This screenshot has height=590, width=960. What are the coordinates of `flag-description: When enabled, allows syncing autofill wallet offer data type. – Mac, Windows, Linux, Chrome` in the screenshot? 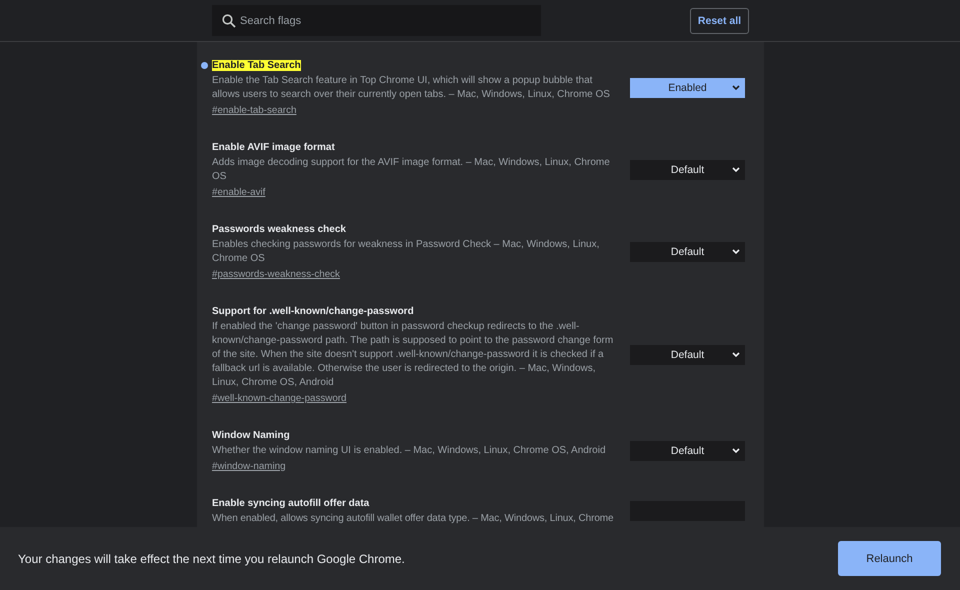 It's located at (413, 519).